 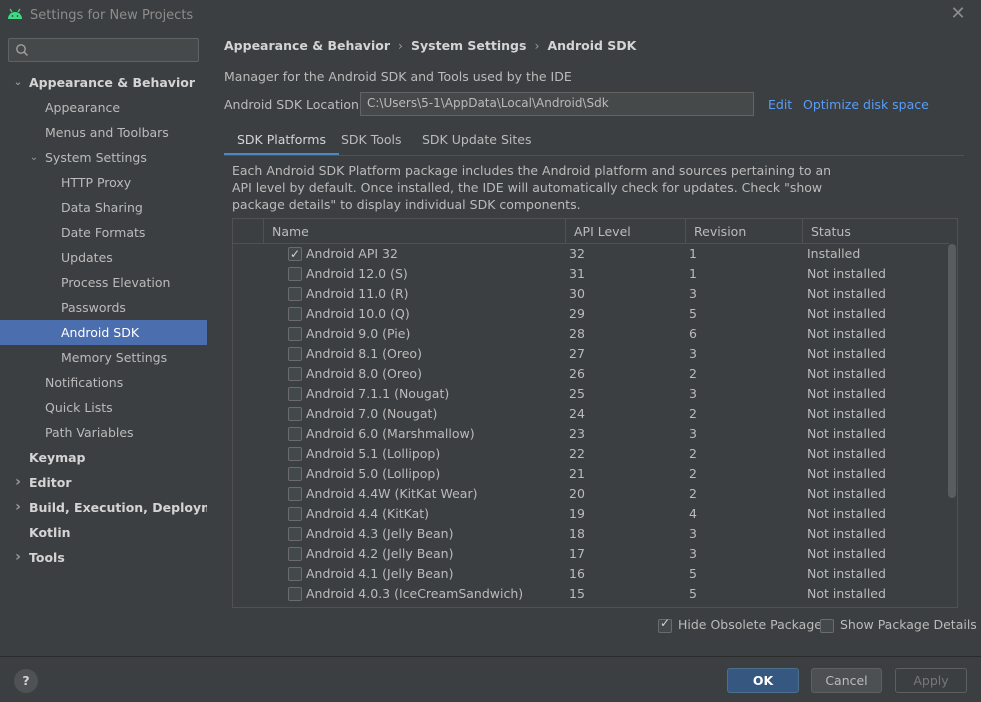 I want to click on sidebar-item: › Tools, so click(x=103, y=557).